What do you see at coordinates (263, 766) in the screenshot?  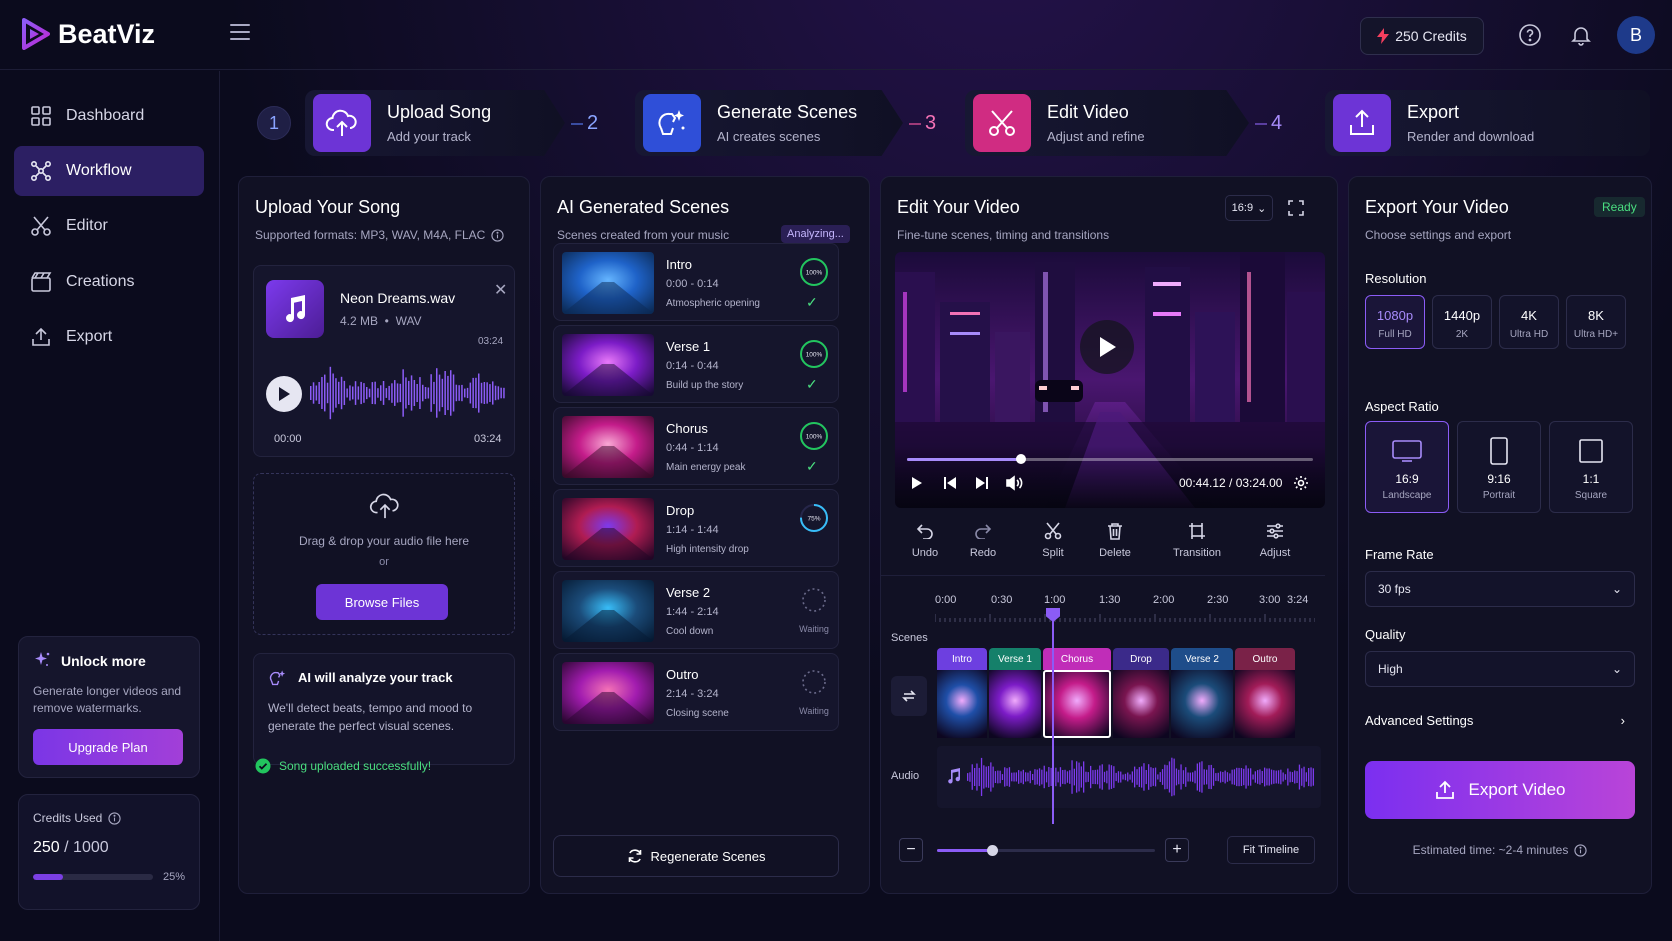 I see `check-circle-icon` at bounding box center [263, 766].